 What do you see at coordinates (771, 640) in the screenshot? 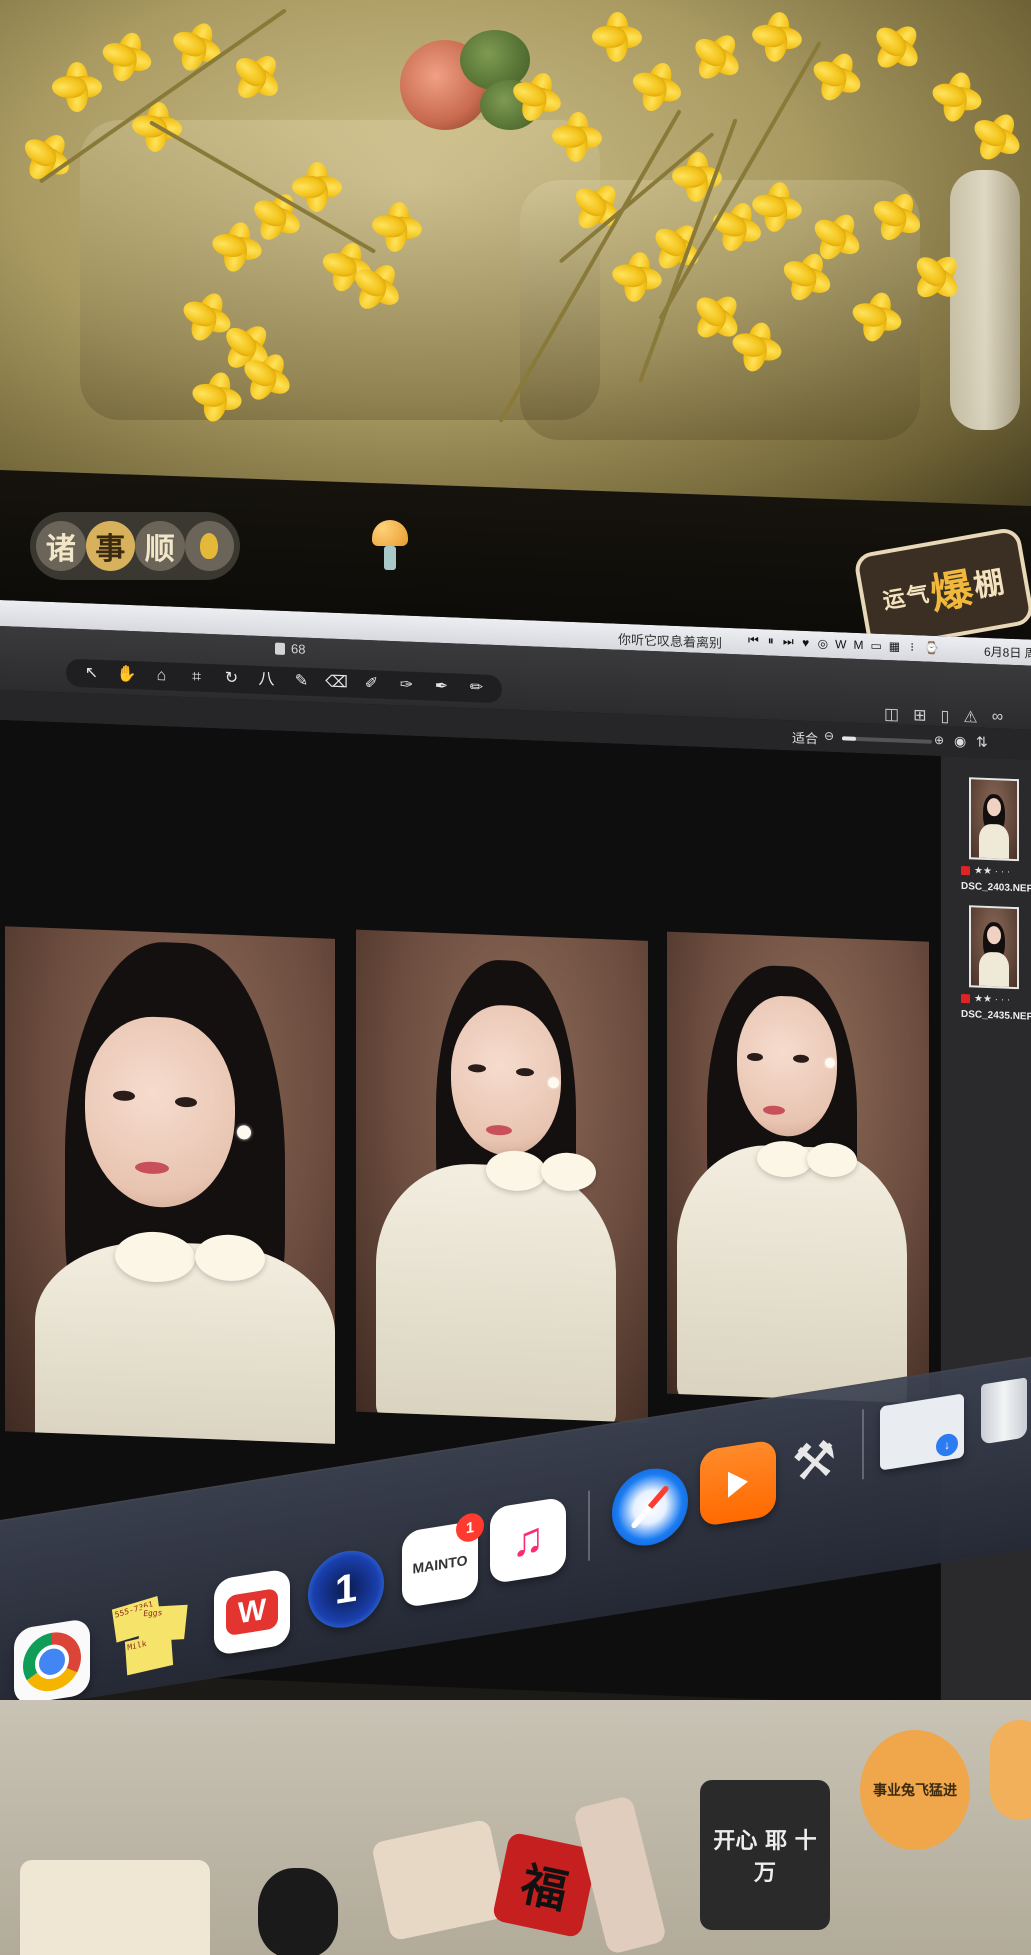
I see `status-icon-1: ⏸` at bounding box center [771, 640].